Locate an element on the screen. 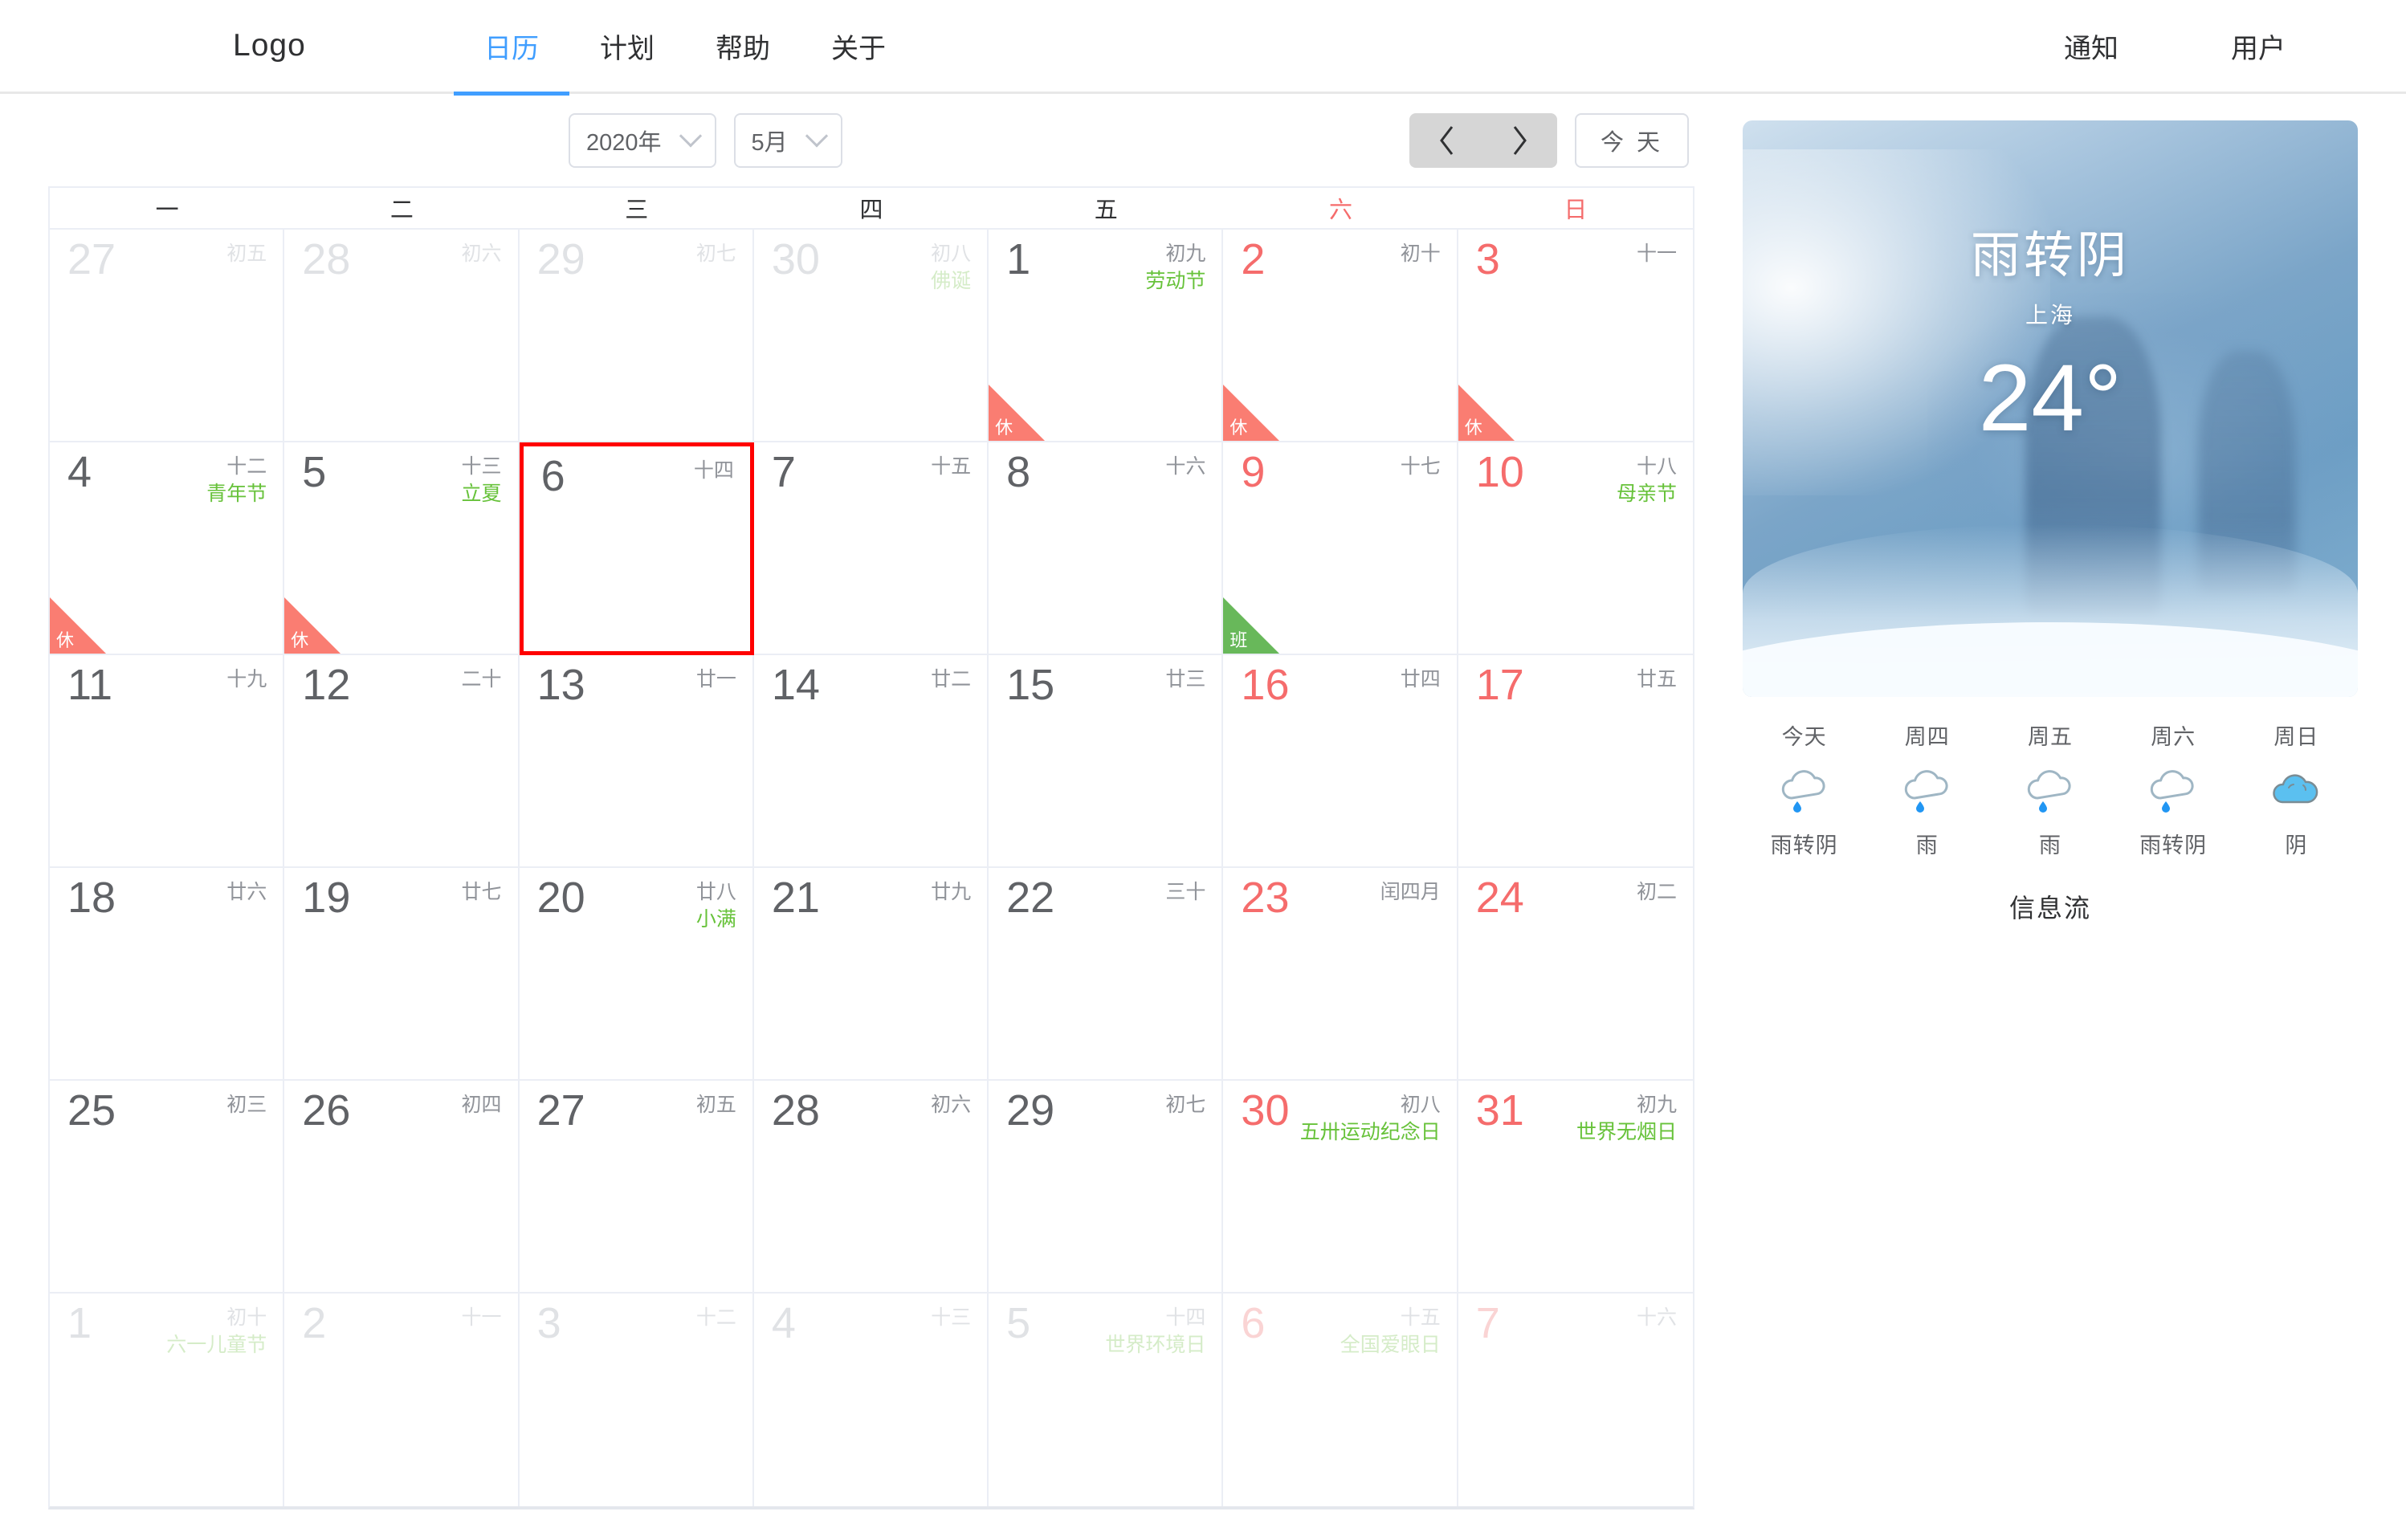 The width and height of the screenshot is (2406, 1540). calendar-day-cell: 30 初八 五卅运动纪念日 is located at coordinates (1340, 1187).